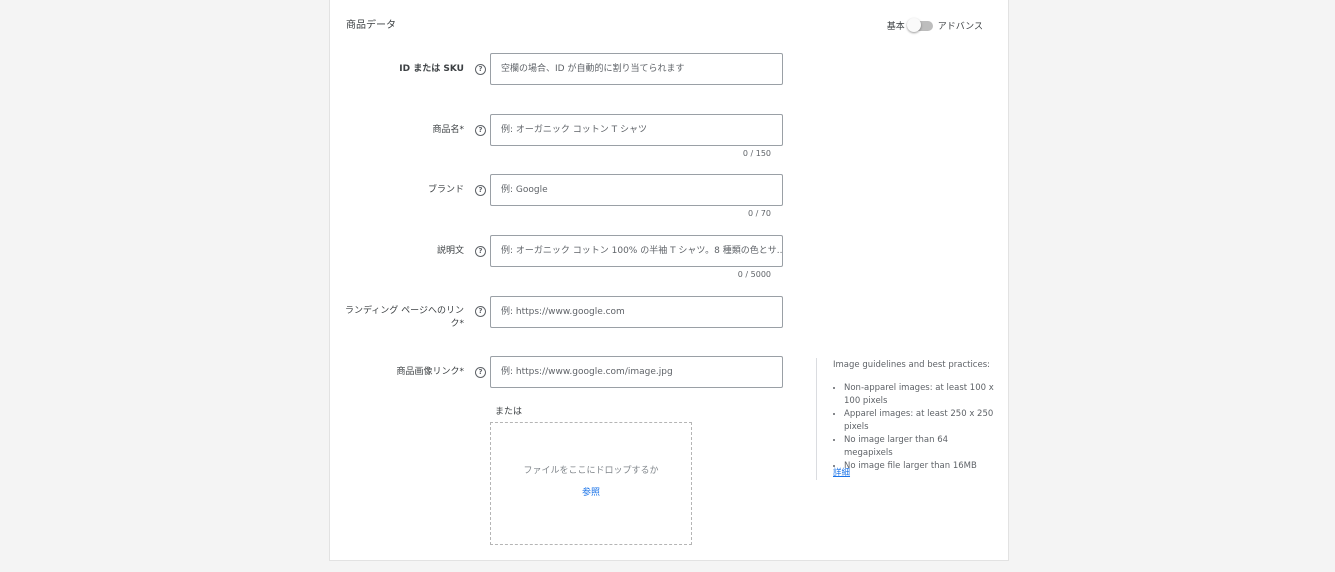 This screenshot has height=572, width=1335. I want to click on landing-page-label: ランディング ページへのリンク*, so click(404, 317).